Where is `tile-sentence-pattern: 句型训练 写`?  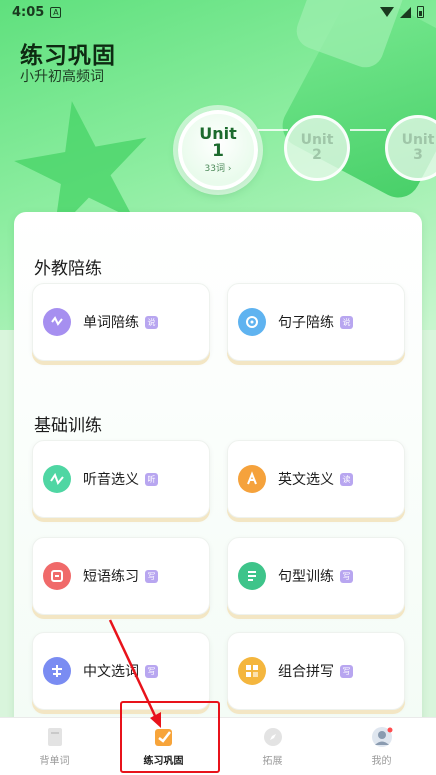 tile-sentence-pattern: 句型训练 写 is located at coordinates (316, 576).